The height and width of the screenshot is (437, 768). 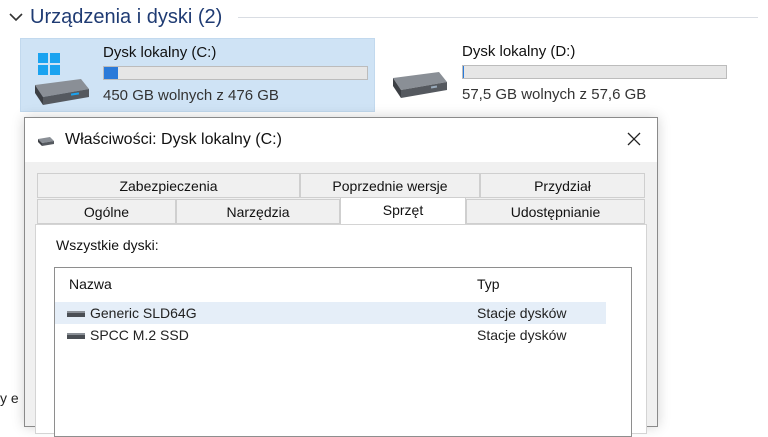 What do you see at coordinates (330, 313) in the screenshot?
I see `list-item: Generic SLD64G Stacje dysków` at bounding box center [330, 313].